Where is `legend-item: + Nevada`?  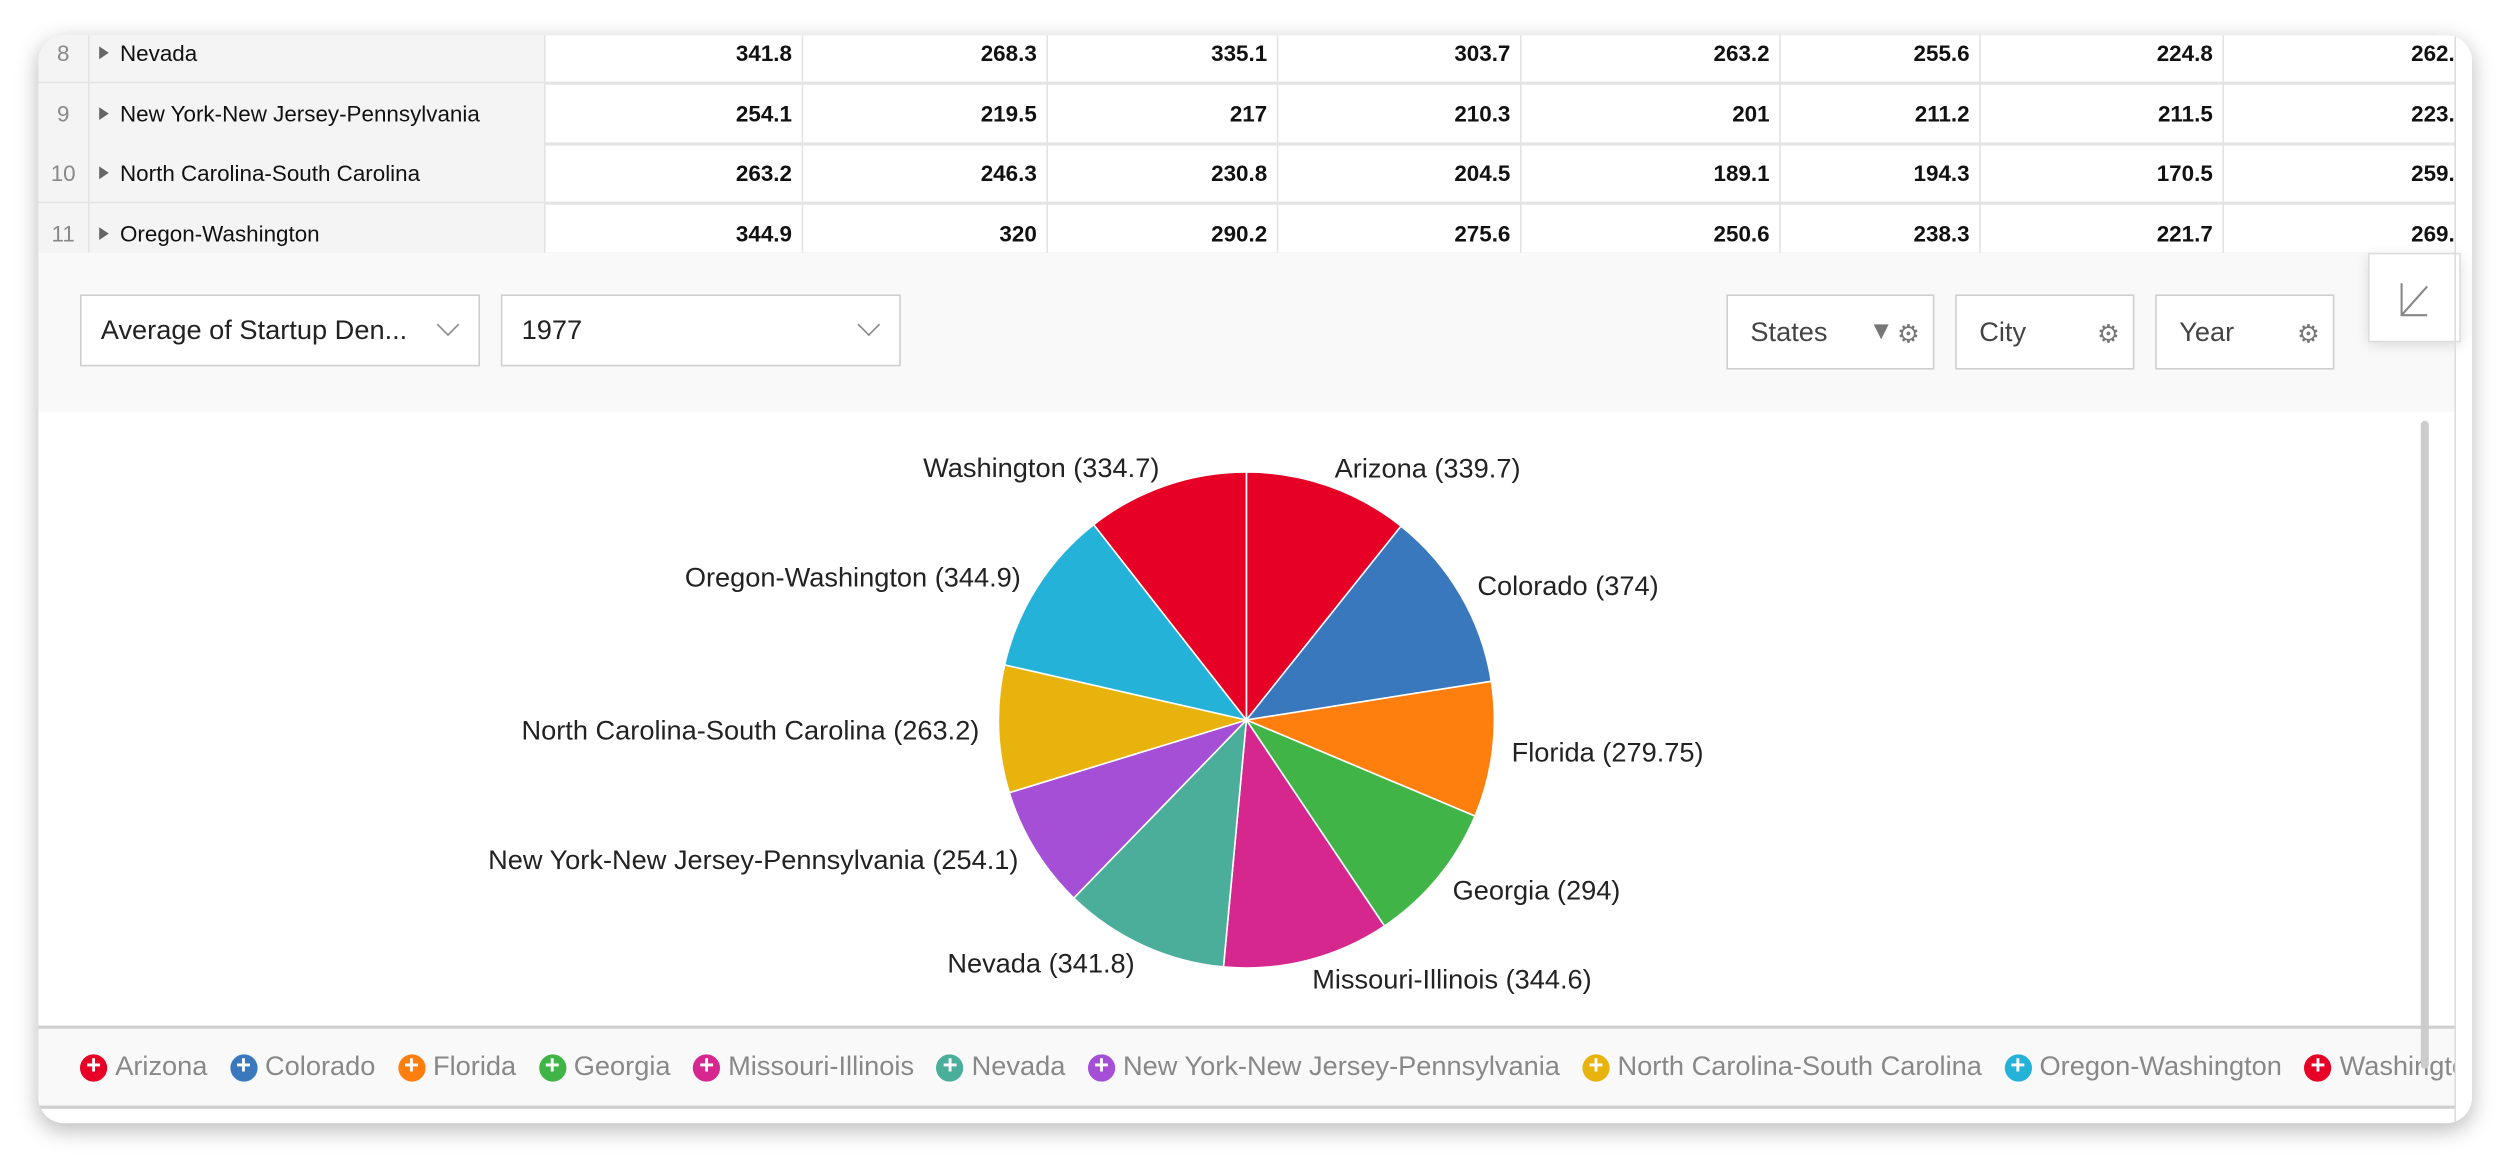
legend-item: + Nevada is located at coordinates (1000, 1067).